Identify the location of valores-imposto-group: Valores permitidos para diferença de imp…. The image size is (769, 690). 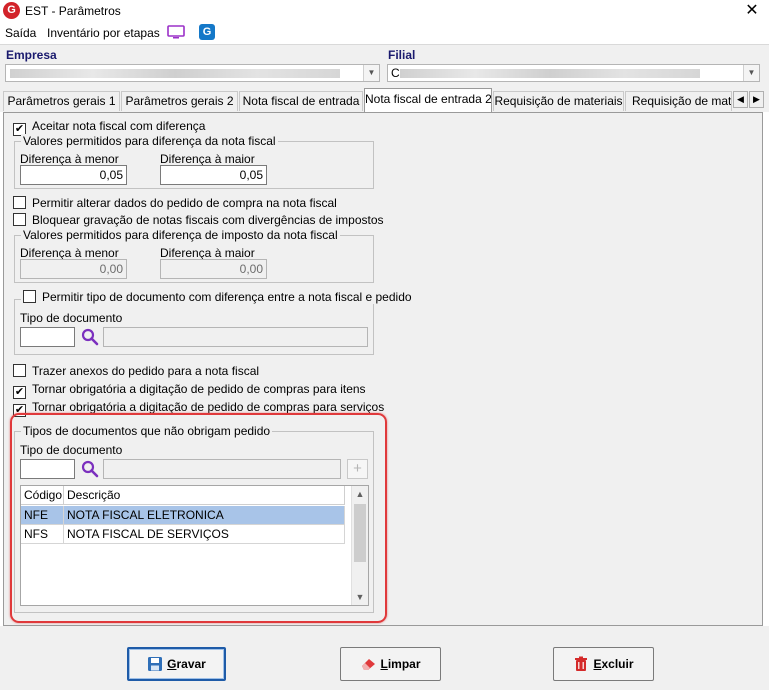
(194, 255).